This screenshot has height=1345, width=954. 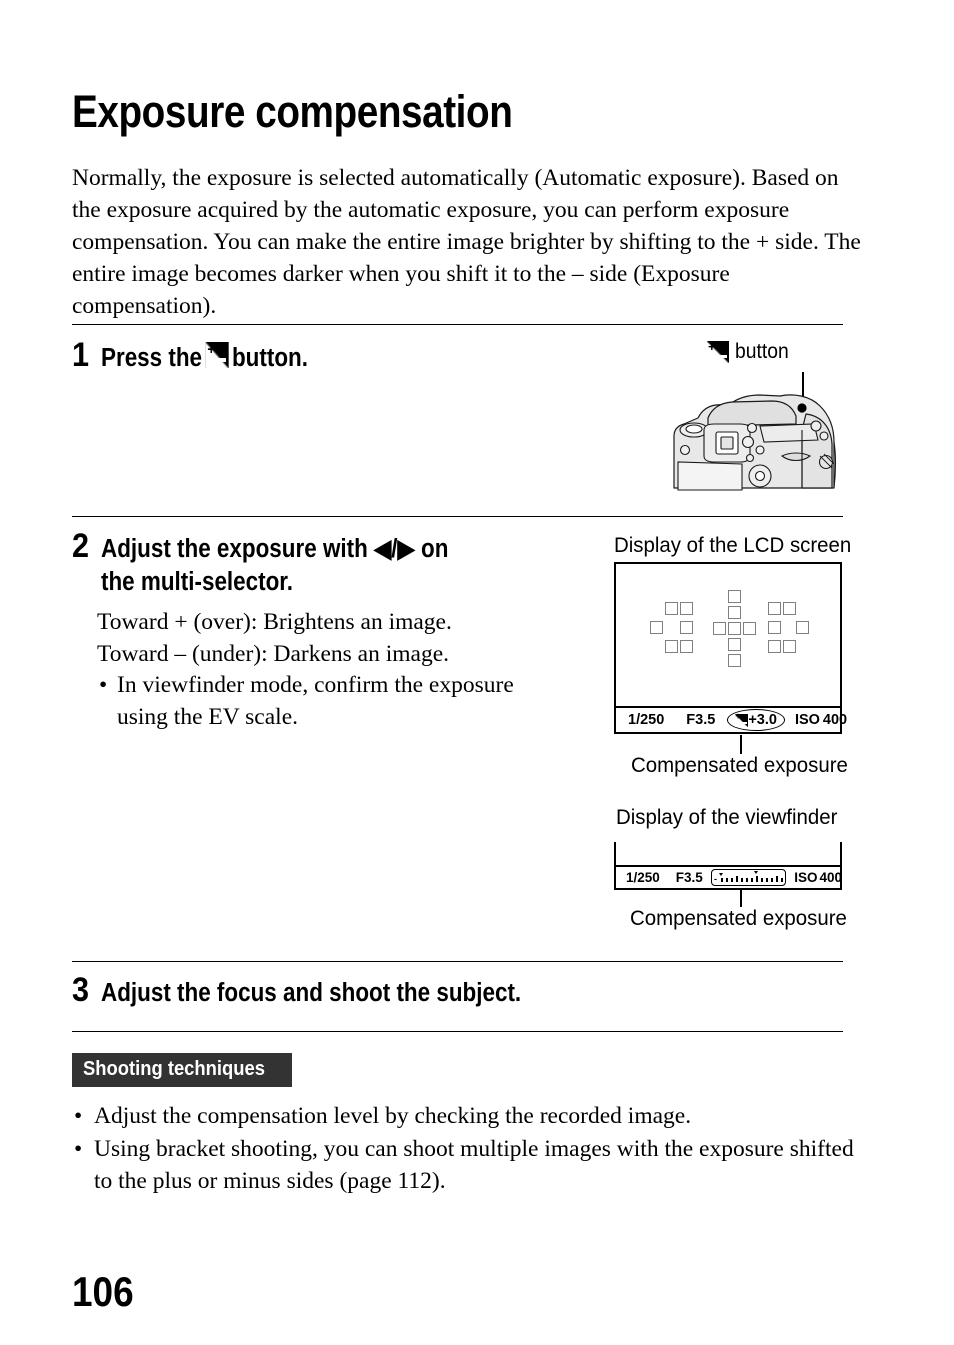 What do you see at coordinates (273, 653) in the screenshot?
I see `toward-under-line: Toward – (under): Darkens an image.` at bounding box center [273, 653].